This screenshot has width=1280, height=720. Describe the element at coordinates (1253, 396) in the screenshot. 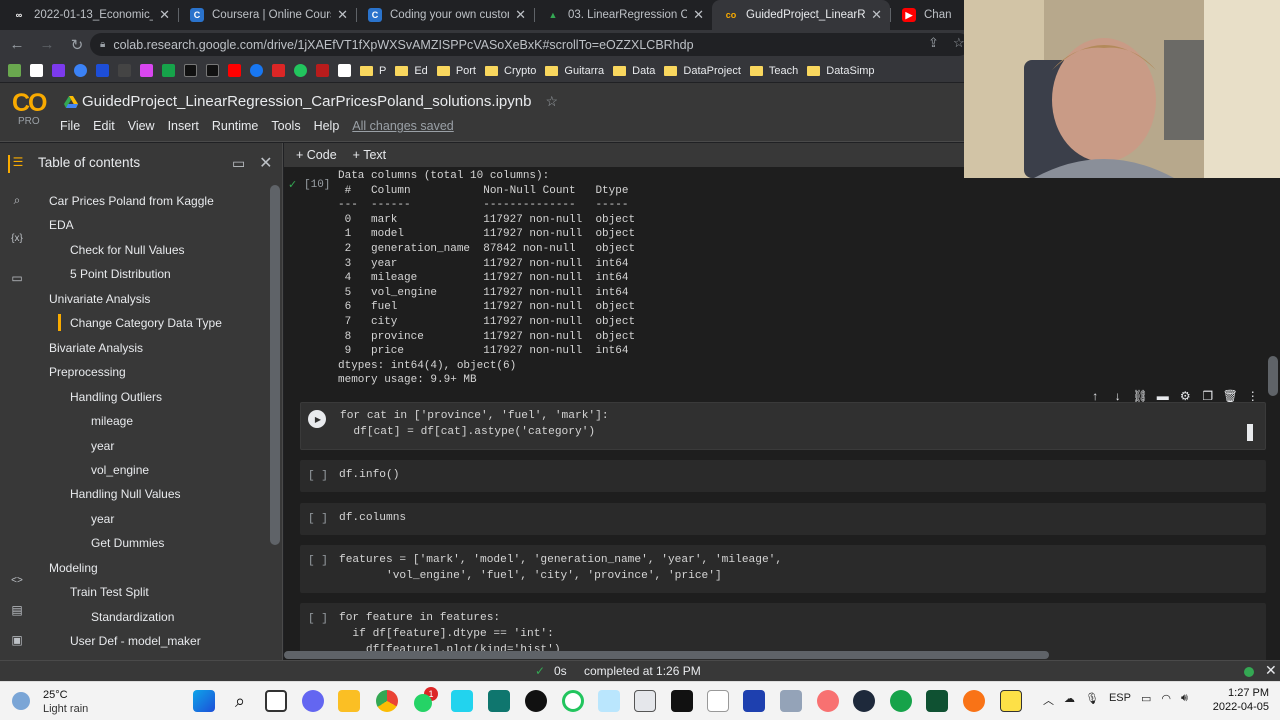

I see `more-vert-icon: ⋮` at that location.